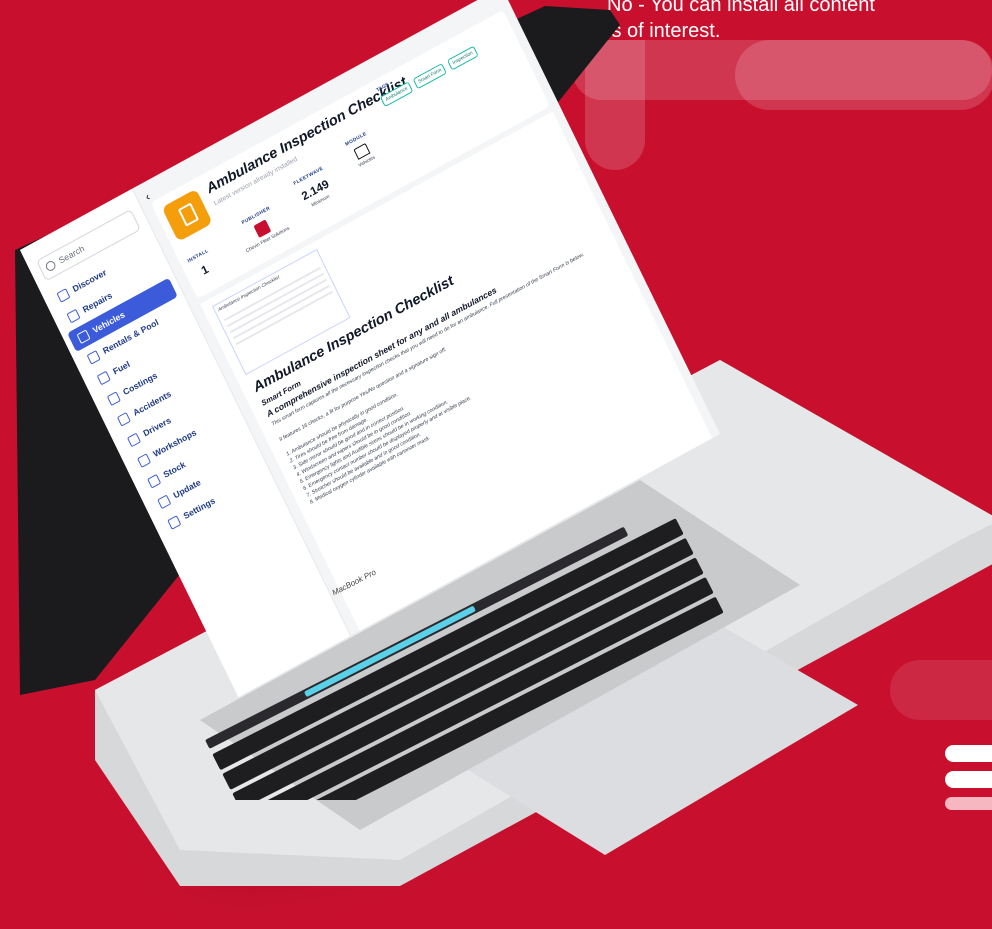  What do you see at coordinates (315, 189) in the screenshot?
I see `fleetwave-stat: FLEETWAVE 2.149 Minimum` at bounding box center [315, 189].